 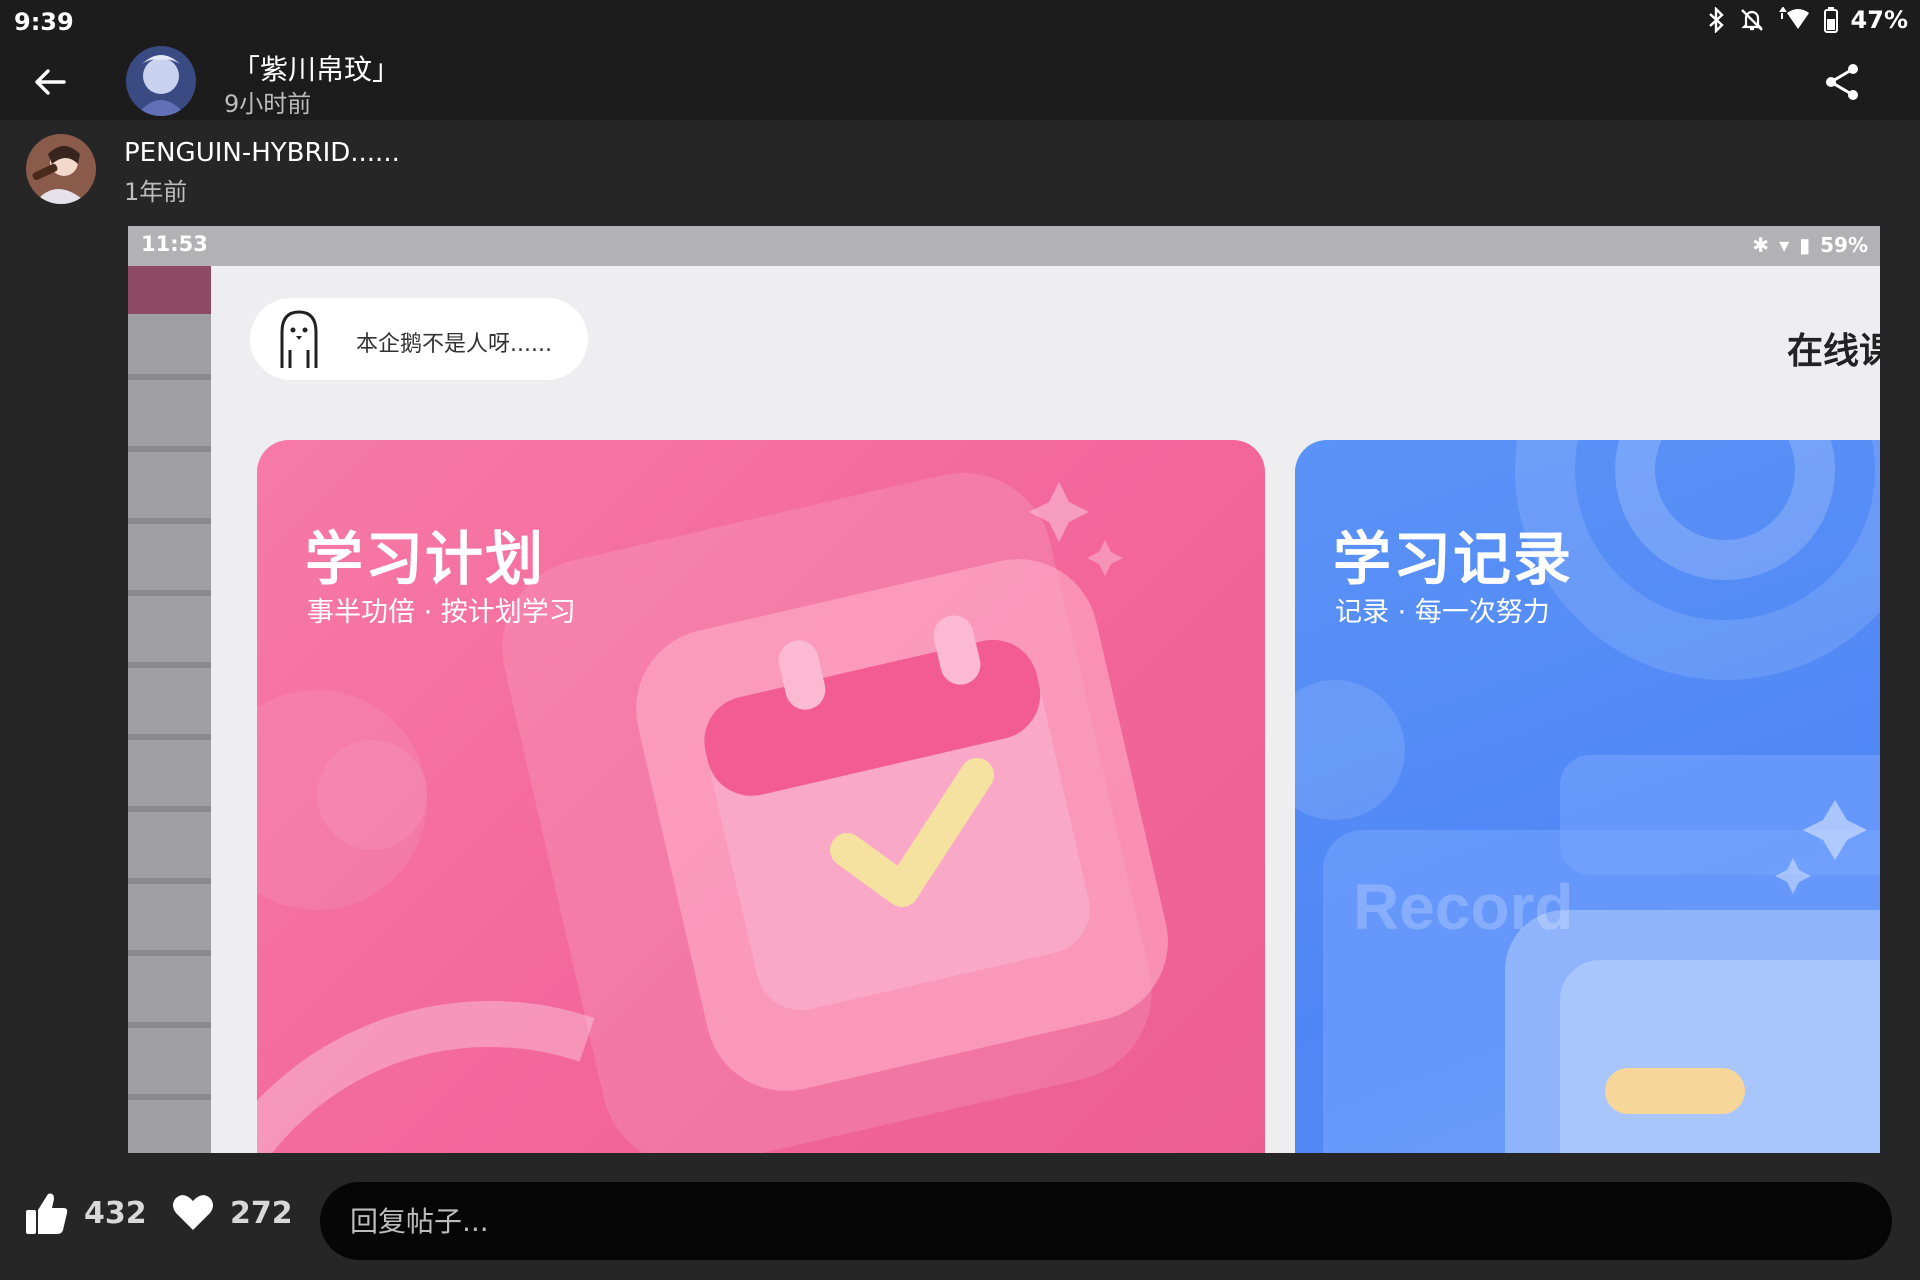 I want to click on heart-icon, so click(x=193, y=1212).